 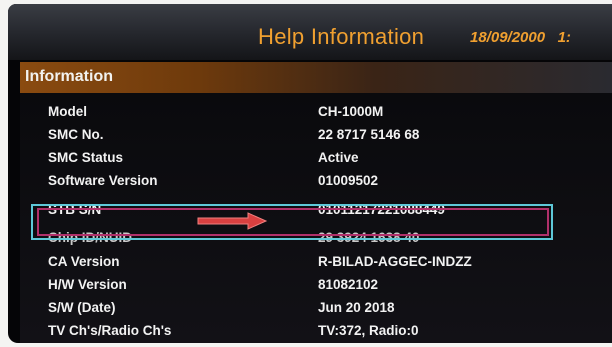 I want to click on info-value: 81082102, so click(x=348, y=284).